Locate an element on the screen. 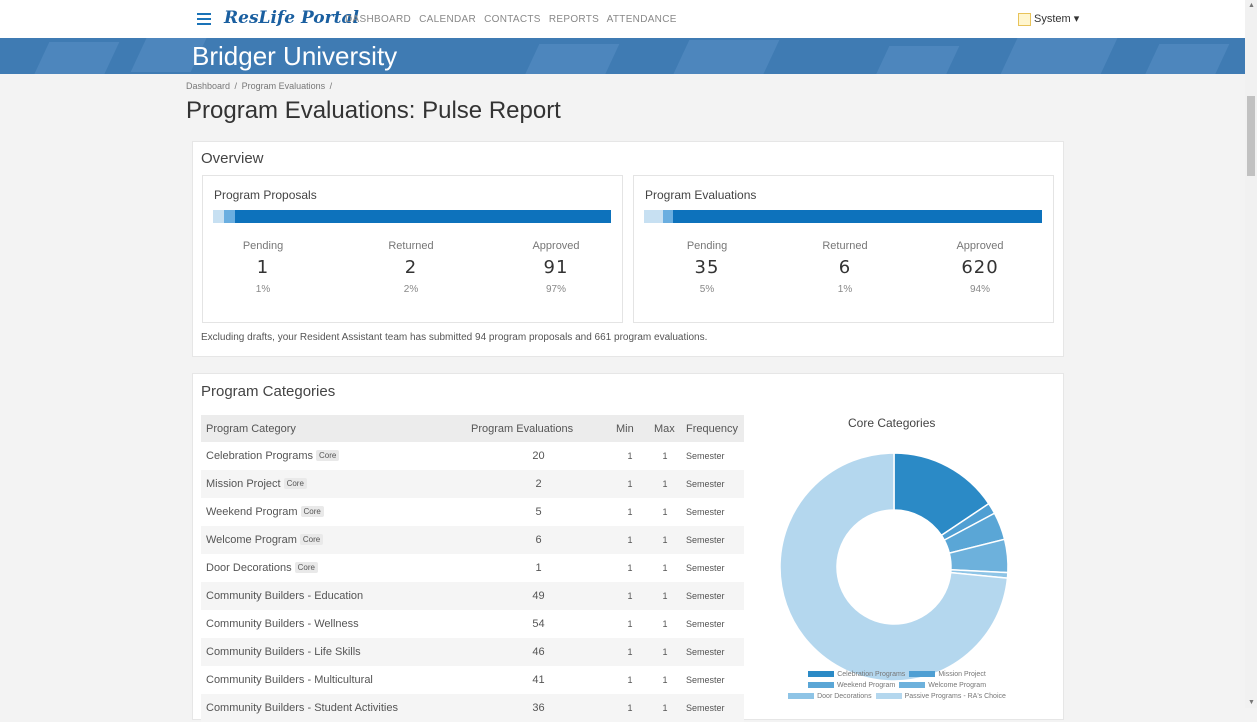 The height and width of the screenshot is (722, 1257). breadcrumb-dashboard: Dashboard is located at coordinates (208, 86).